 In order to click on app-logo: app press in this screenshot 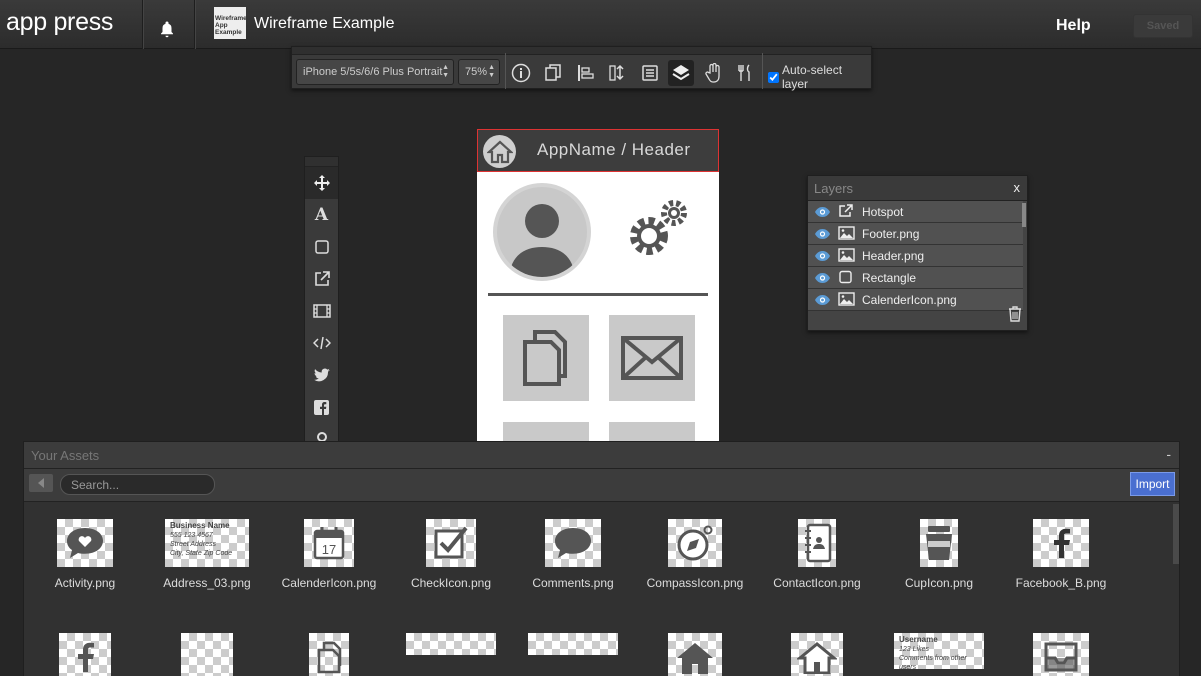, I will do `click(59, 22)`.